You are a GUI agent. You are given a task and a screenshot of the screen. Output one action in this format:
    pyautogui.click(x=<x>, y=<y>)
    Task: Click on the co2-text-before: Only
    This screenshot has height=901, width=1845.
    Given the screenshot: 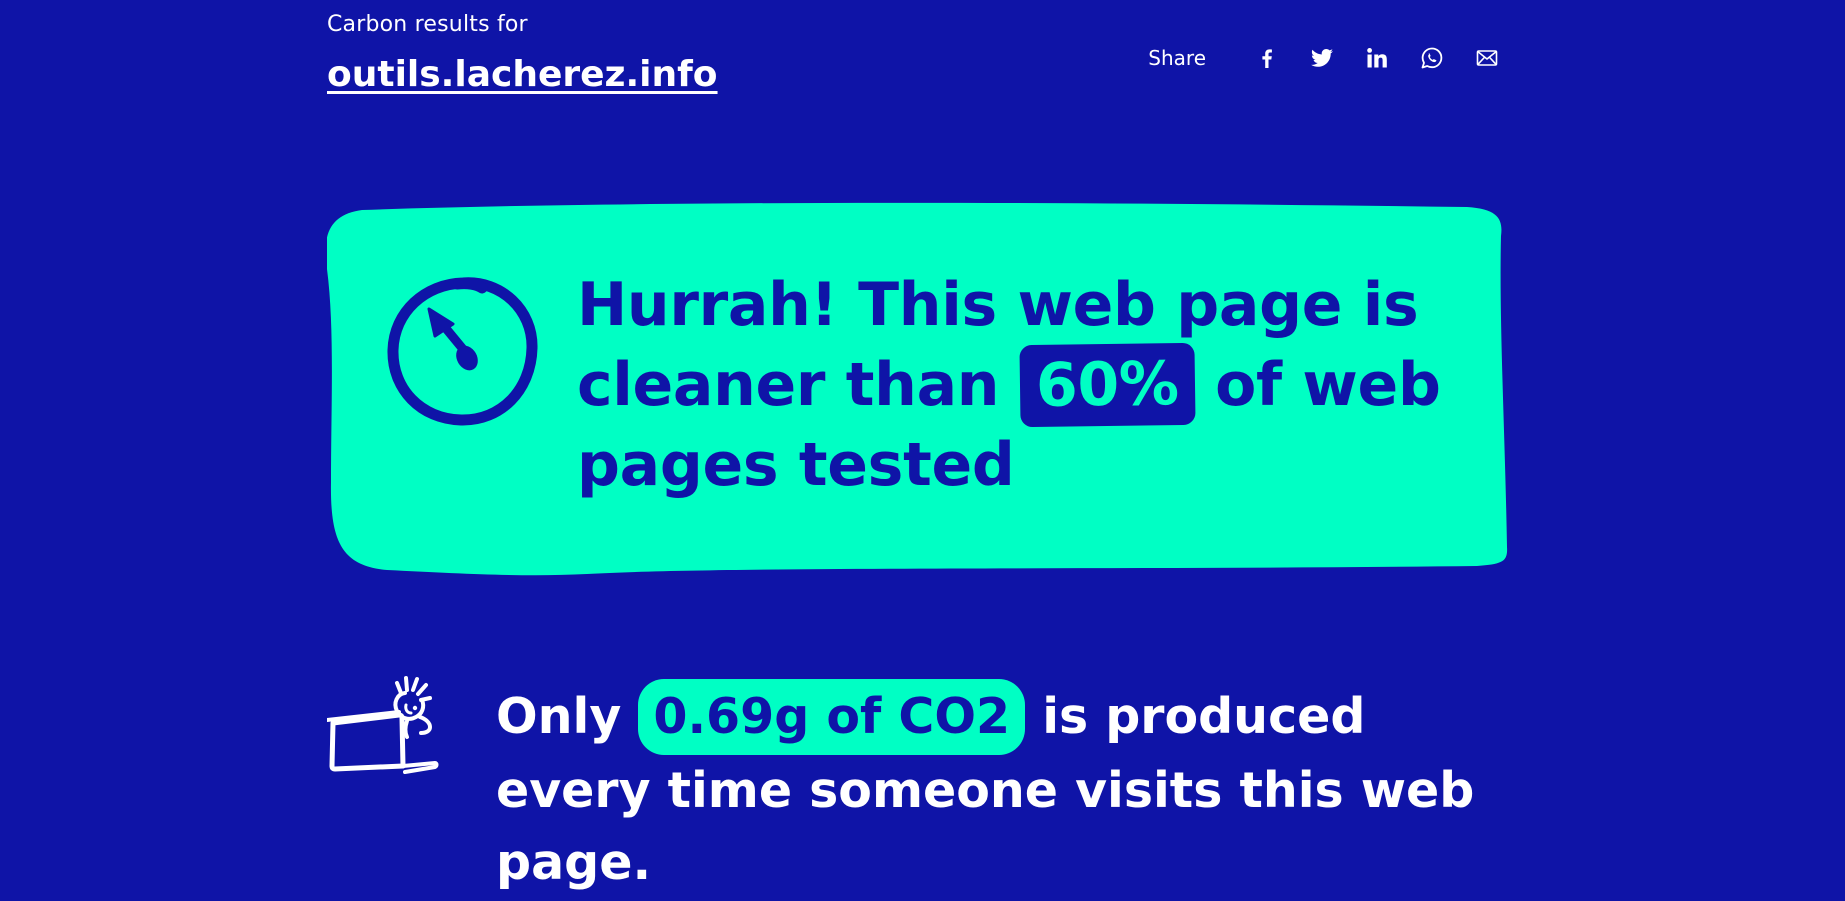 What is the action you would take?
    pyautogui.click(x=559, y=716)
    